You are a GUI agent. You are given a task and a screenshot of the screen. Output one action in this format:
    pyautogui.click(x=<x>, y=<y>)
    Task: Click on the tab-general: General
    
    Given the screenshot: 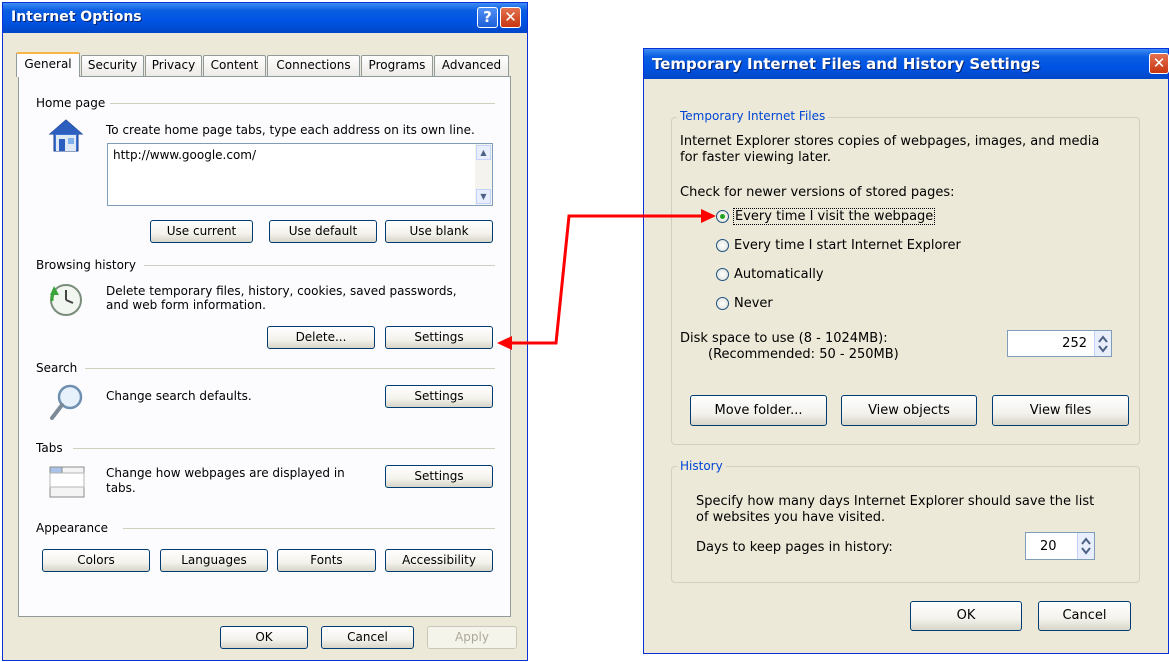 What is the action you would take?
    pyautogui.click(x=48, y=64)
    